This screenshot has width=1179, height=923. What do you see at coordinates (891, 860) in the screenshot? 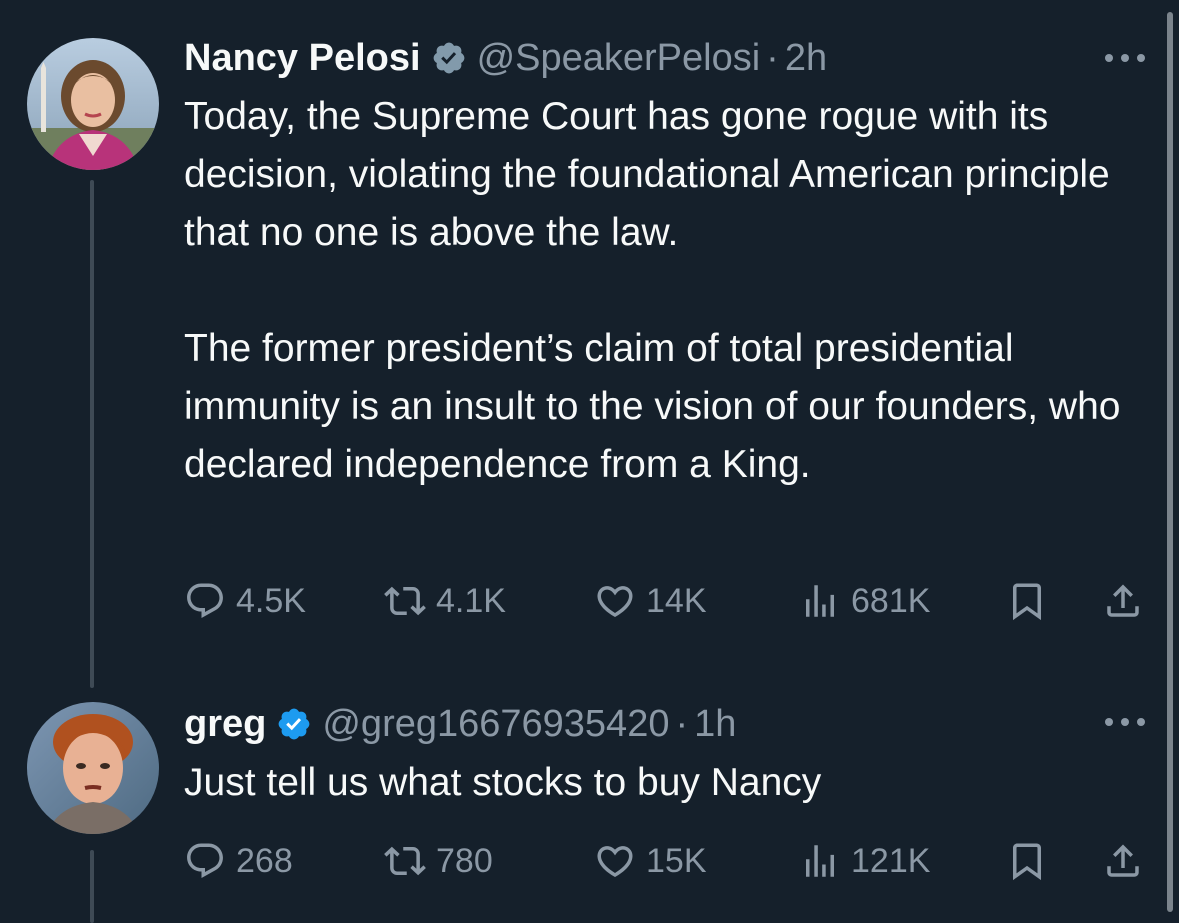
I see `views-count: 121K` at bounding box center [891, 860].